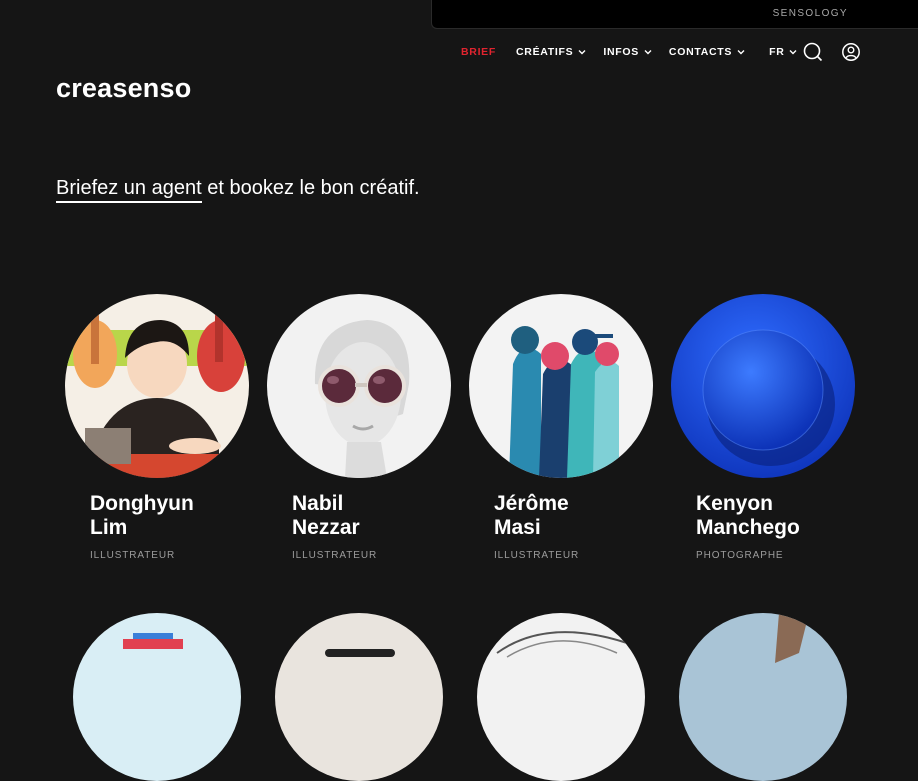 The width and height of the screenshot is (918, 781). Describe the element at coordinates (813, 52) in the screenshot. I see `search-icon` at that location.